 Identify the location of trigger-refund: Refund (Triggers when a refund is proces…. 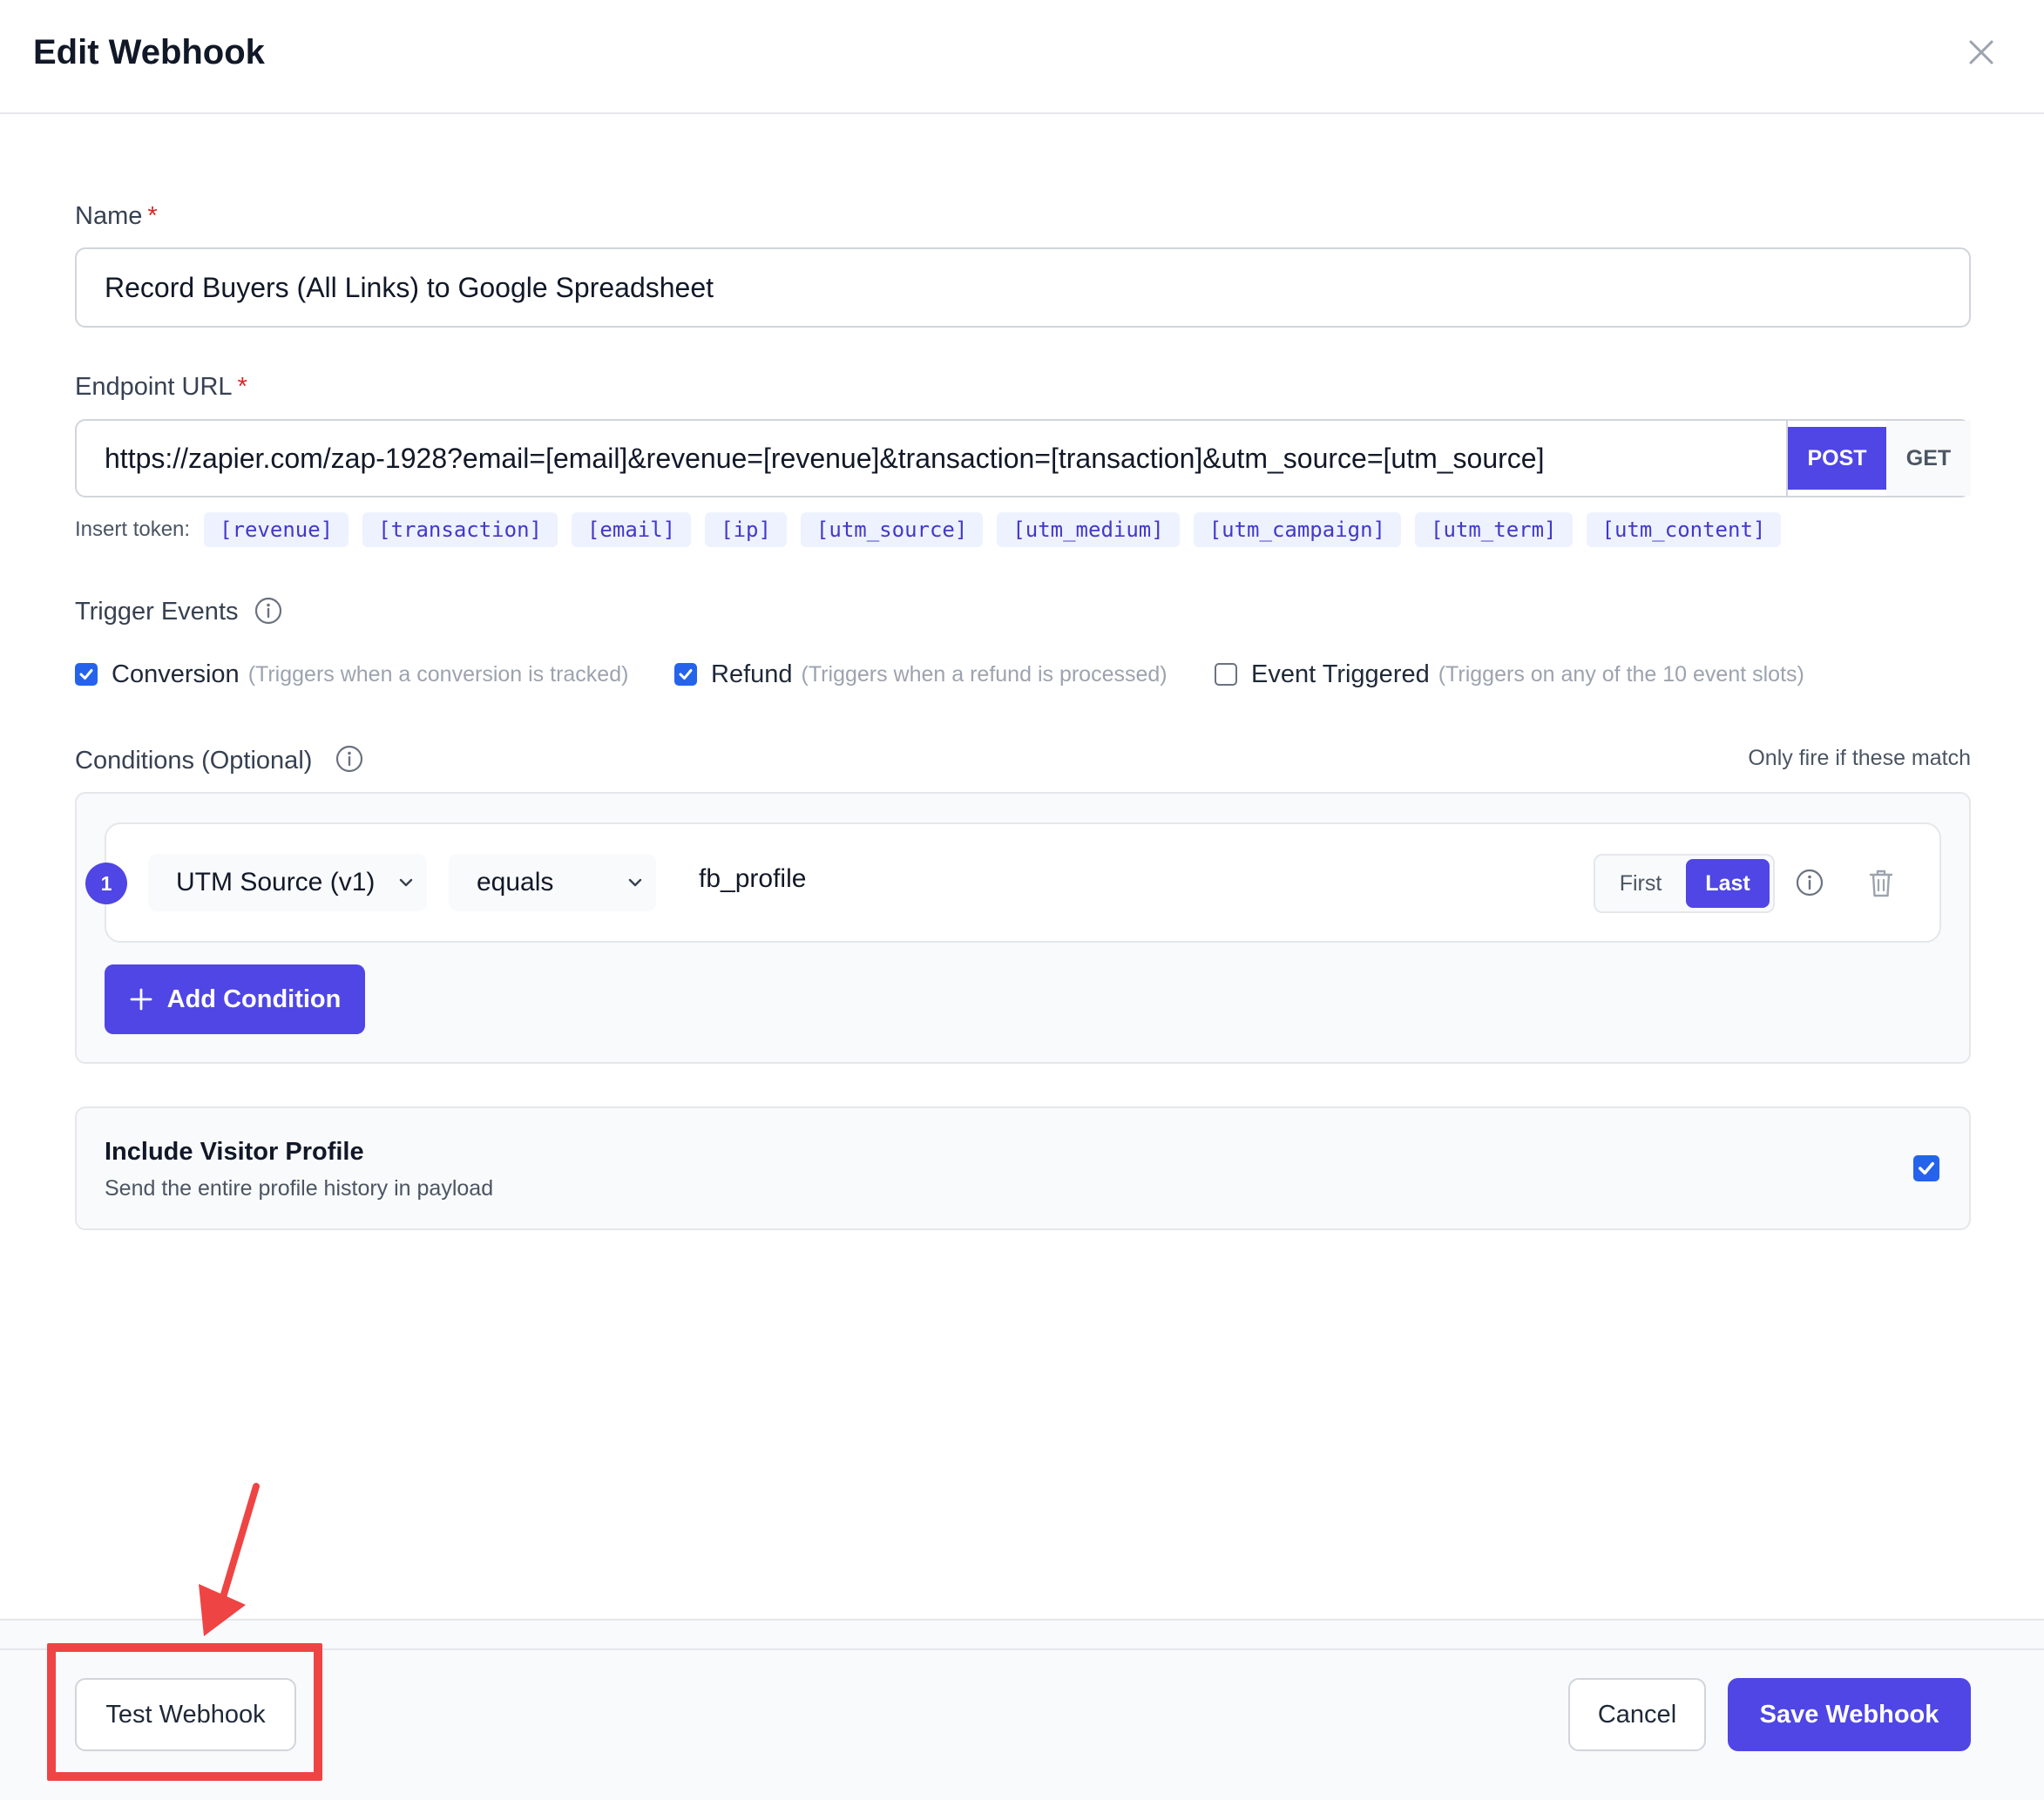
(921, 674).